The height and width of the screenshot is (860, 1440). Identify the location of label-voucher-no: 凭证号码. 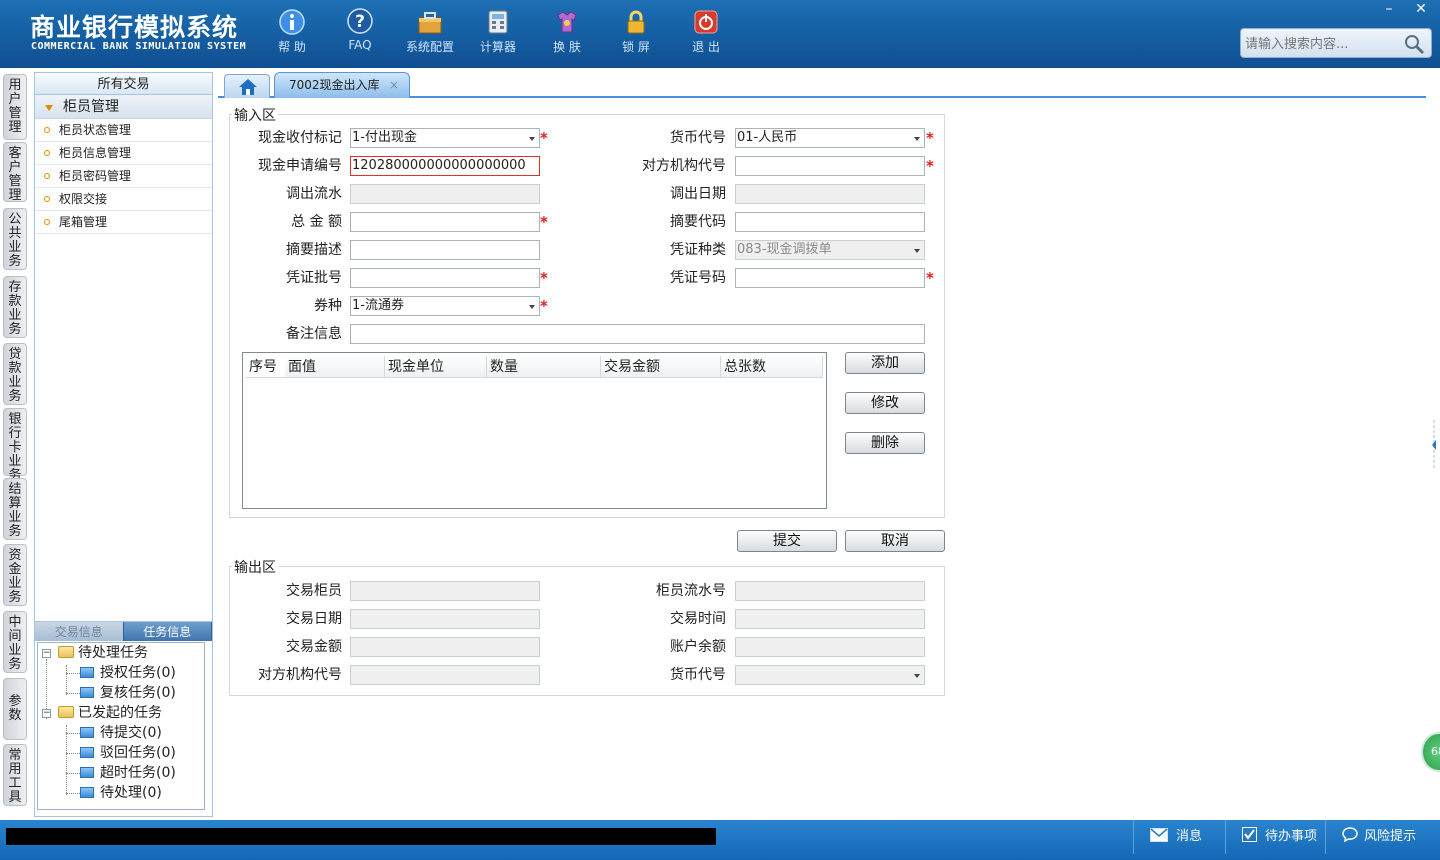
(698, 278).